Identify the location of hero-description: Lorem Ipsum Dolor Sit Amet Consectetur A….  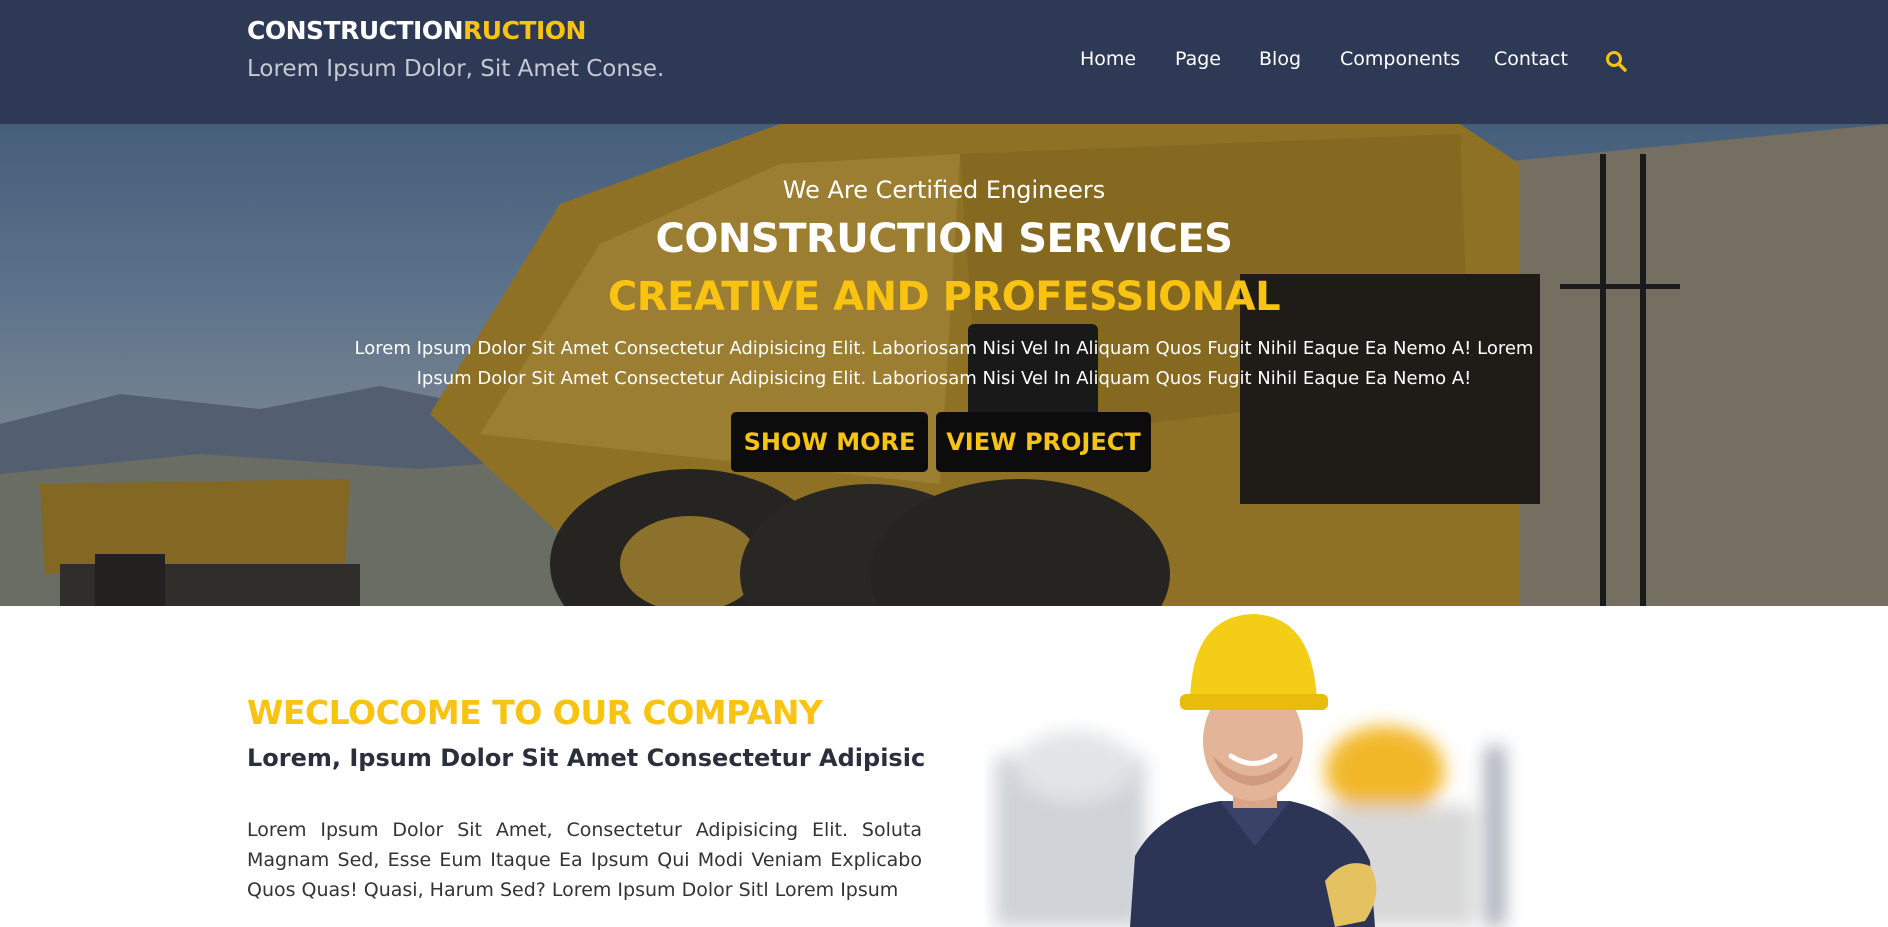
(944, 364).